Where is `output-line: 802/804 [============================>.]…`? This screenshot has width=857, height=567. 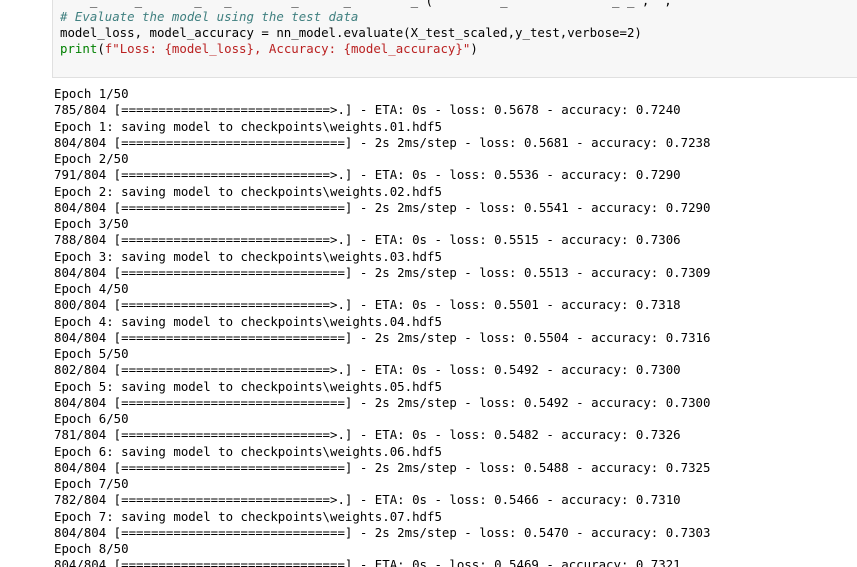 output-line: 802/804 [============================>.]… is located at coordinates (367, 370).